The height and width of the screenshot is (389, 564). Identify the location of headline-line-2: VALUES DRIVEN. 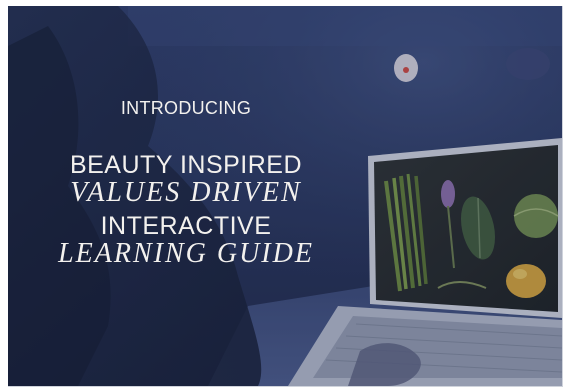
(186, 192).